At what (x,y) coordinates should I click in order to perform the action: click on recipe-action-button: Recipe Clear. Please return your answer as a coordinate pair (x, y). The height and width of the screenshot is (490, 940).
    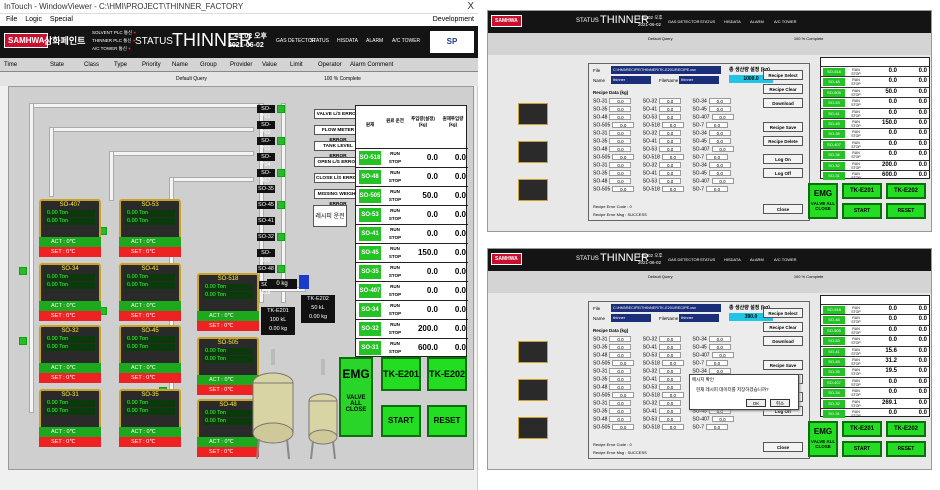
    Looking at the image, I should click on (783, 327).